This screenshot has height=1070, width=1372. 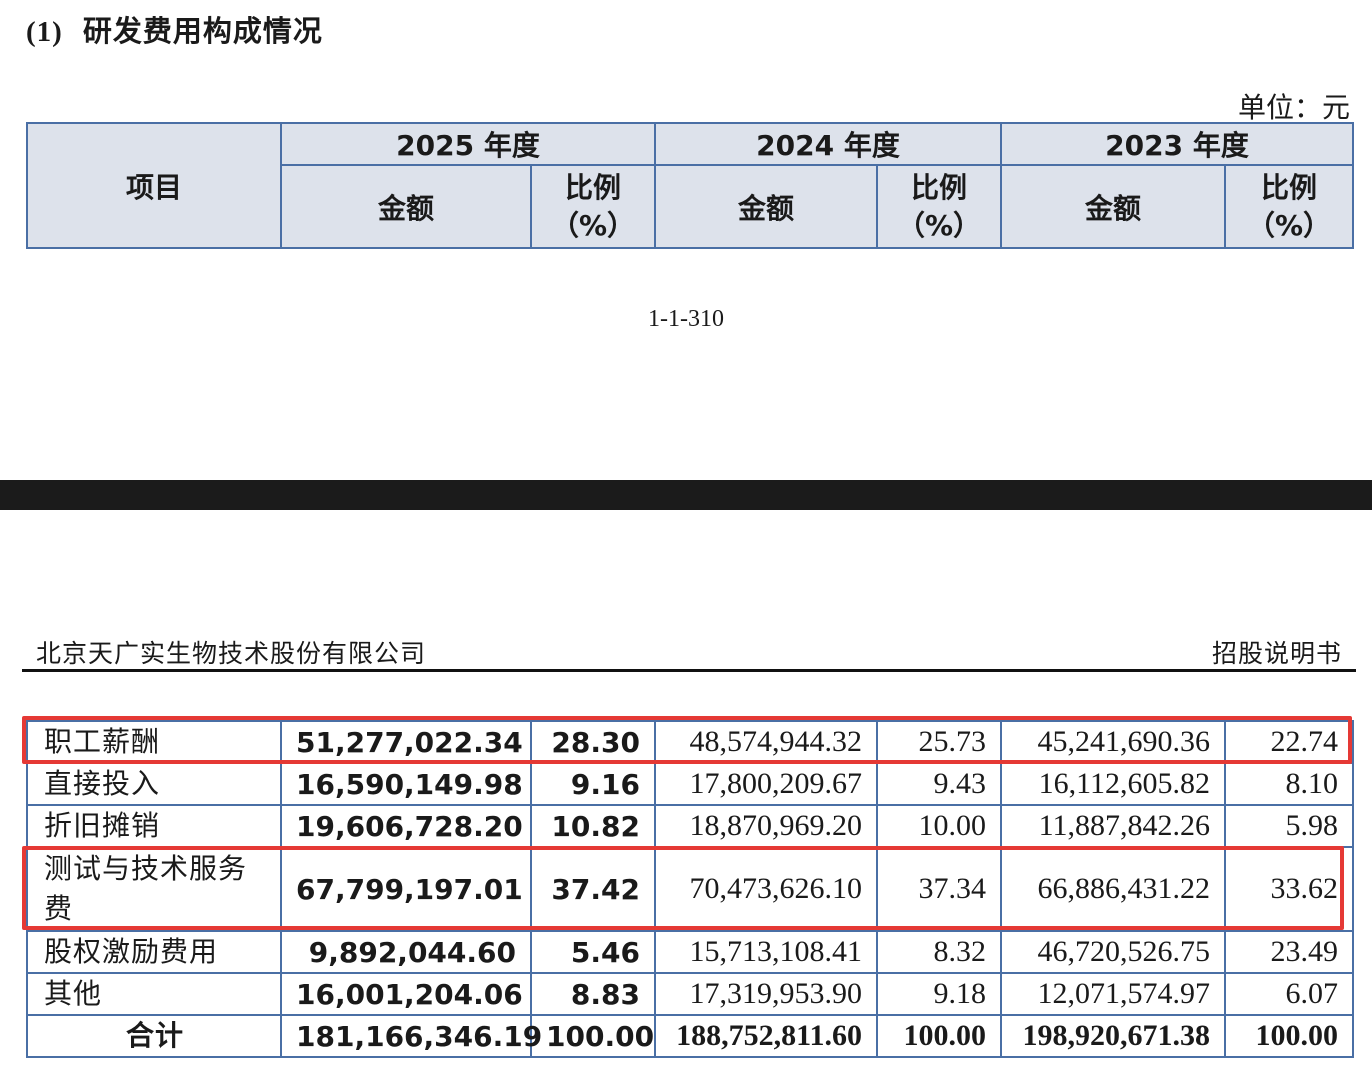 I want to click on cell-amount-2024: 17,319,953.90, so click(x=766, y=994).